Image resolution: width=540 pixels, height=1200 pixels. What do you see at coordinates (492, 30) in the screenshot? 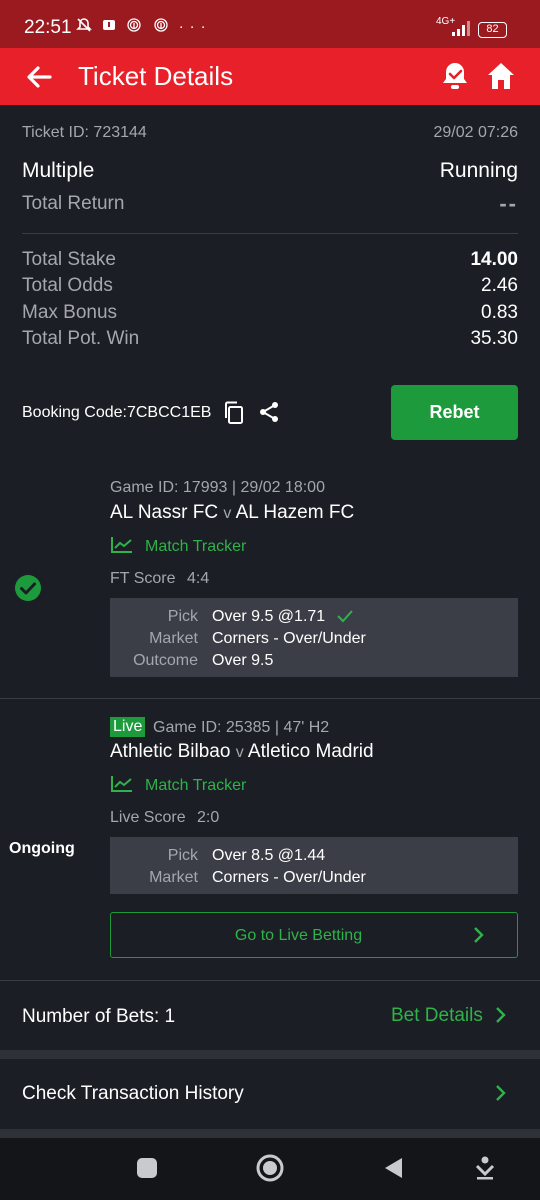
I see `battery-icon: 82` at bounding box center [492, 30].